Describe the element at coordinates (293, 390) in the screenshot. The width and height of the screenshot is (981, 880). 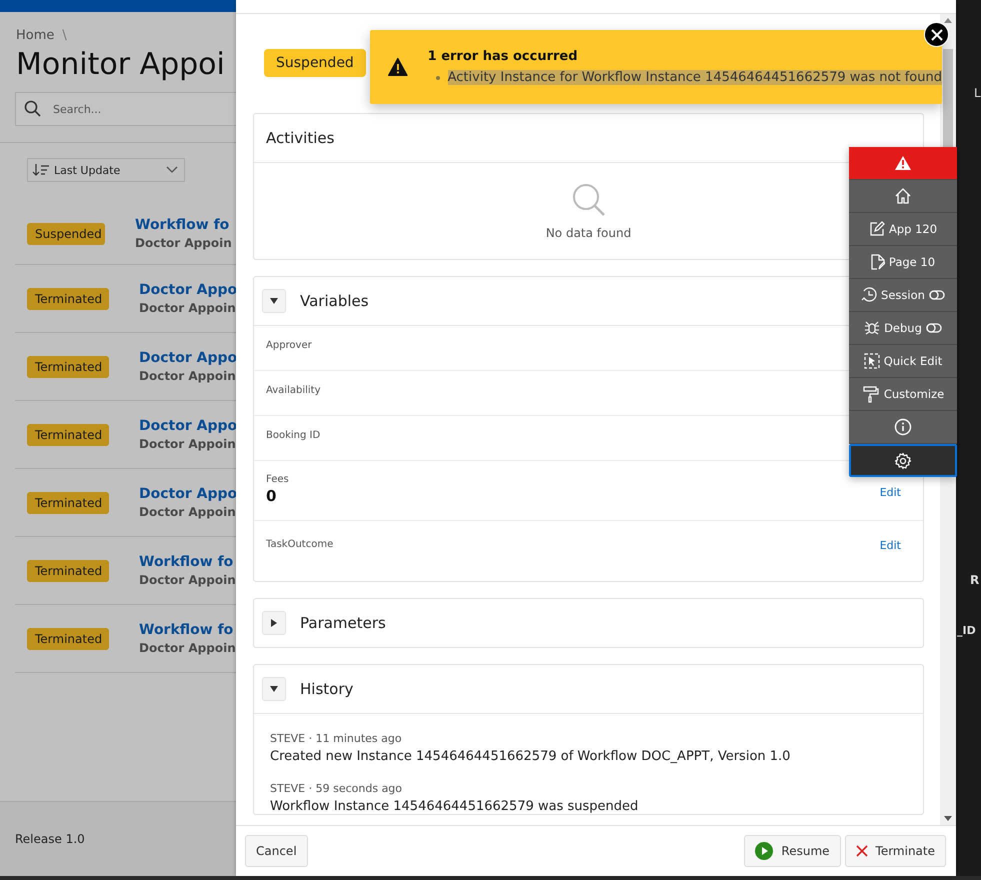
I see `variable-label: Availability` at that location.